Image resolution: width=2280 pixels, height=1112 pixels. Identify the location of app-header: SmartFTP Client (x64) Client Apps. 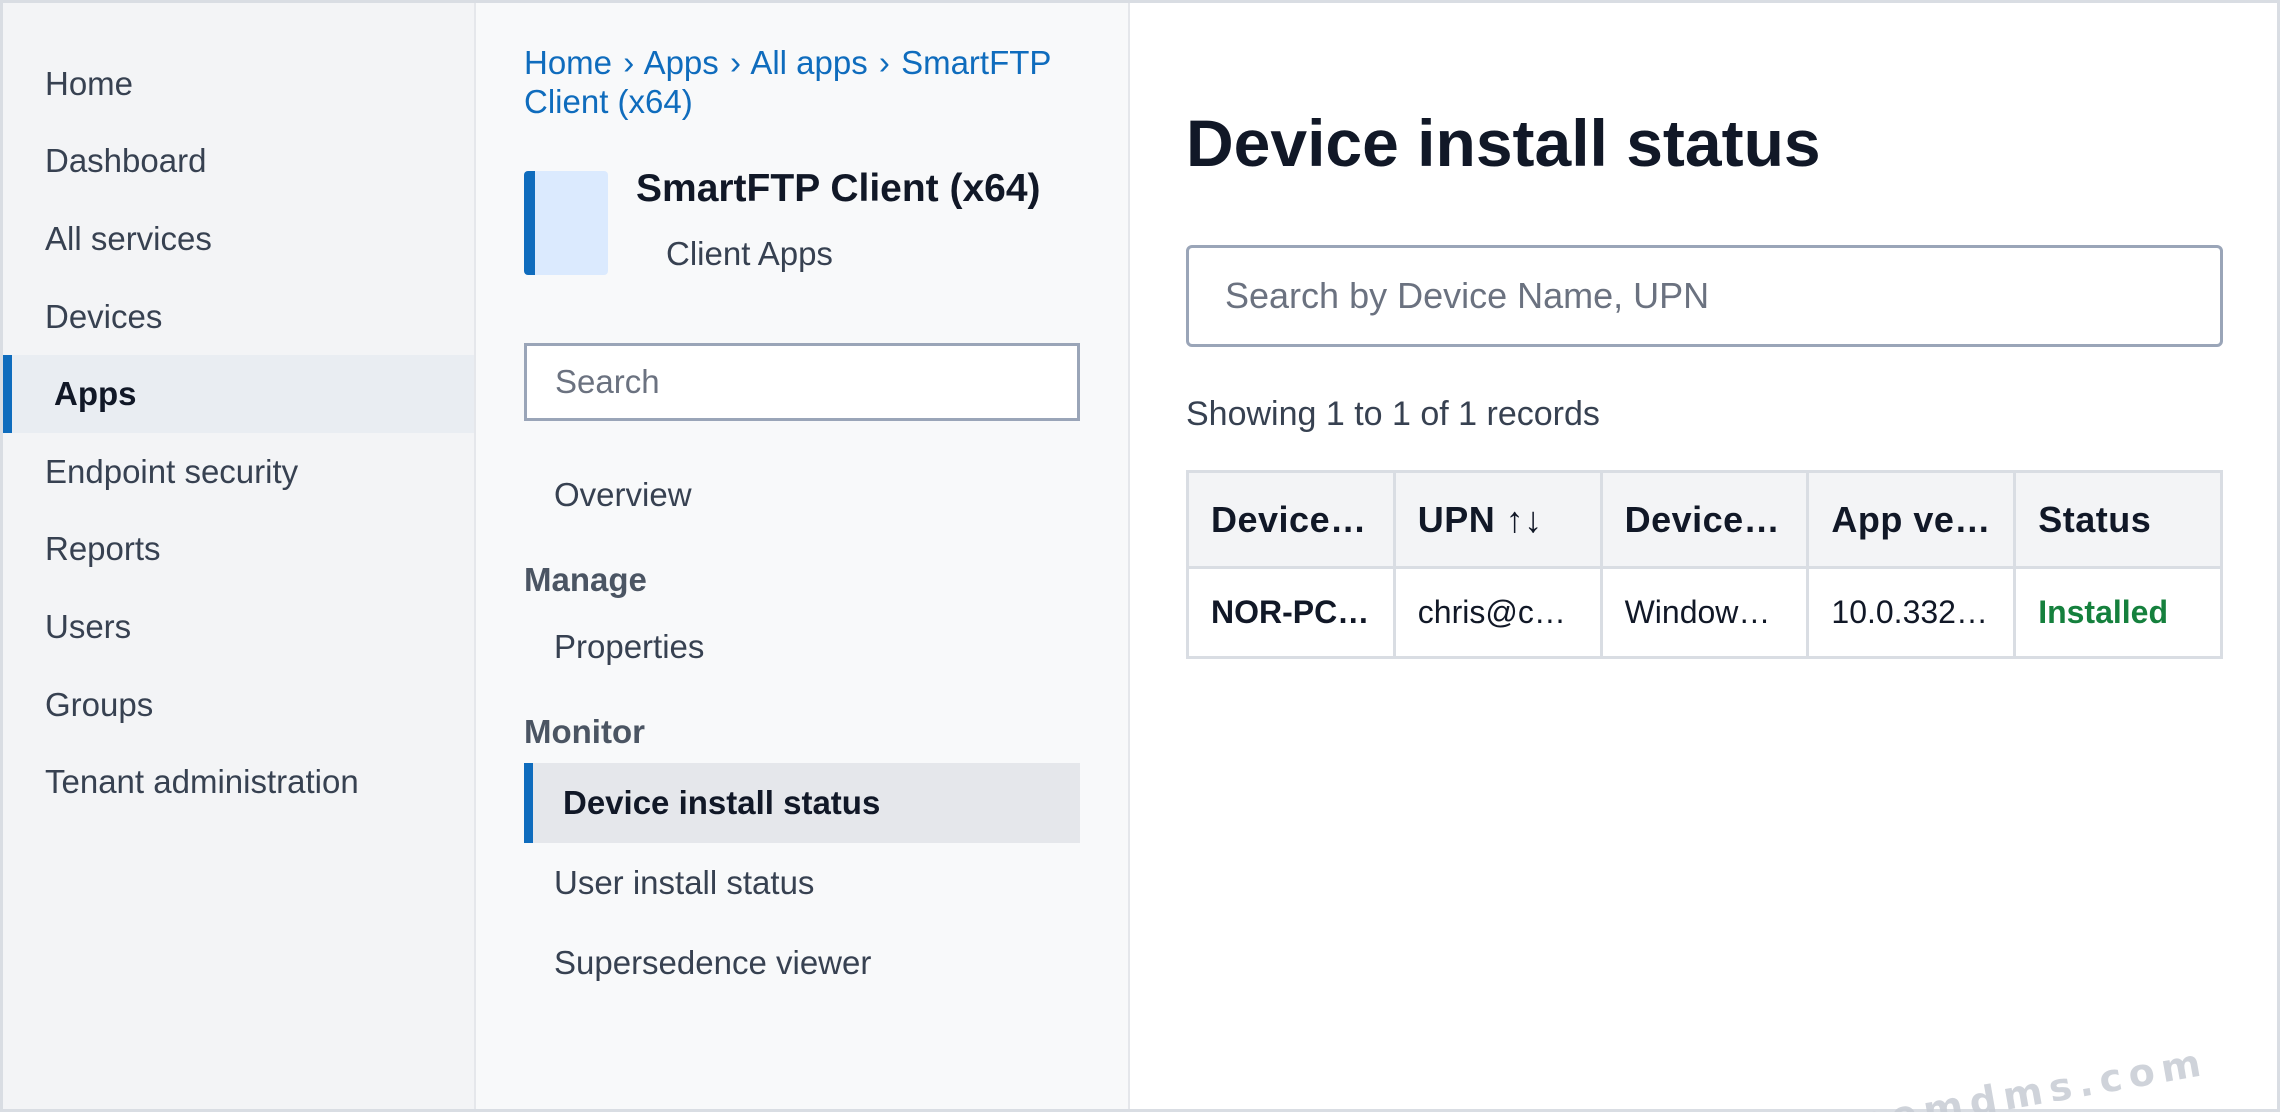
(802, 221).